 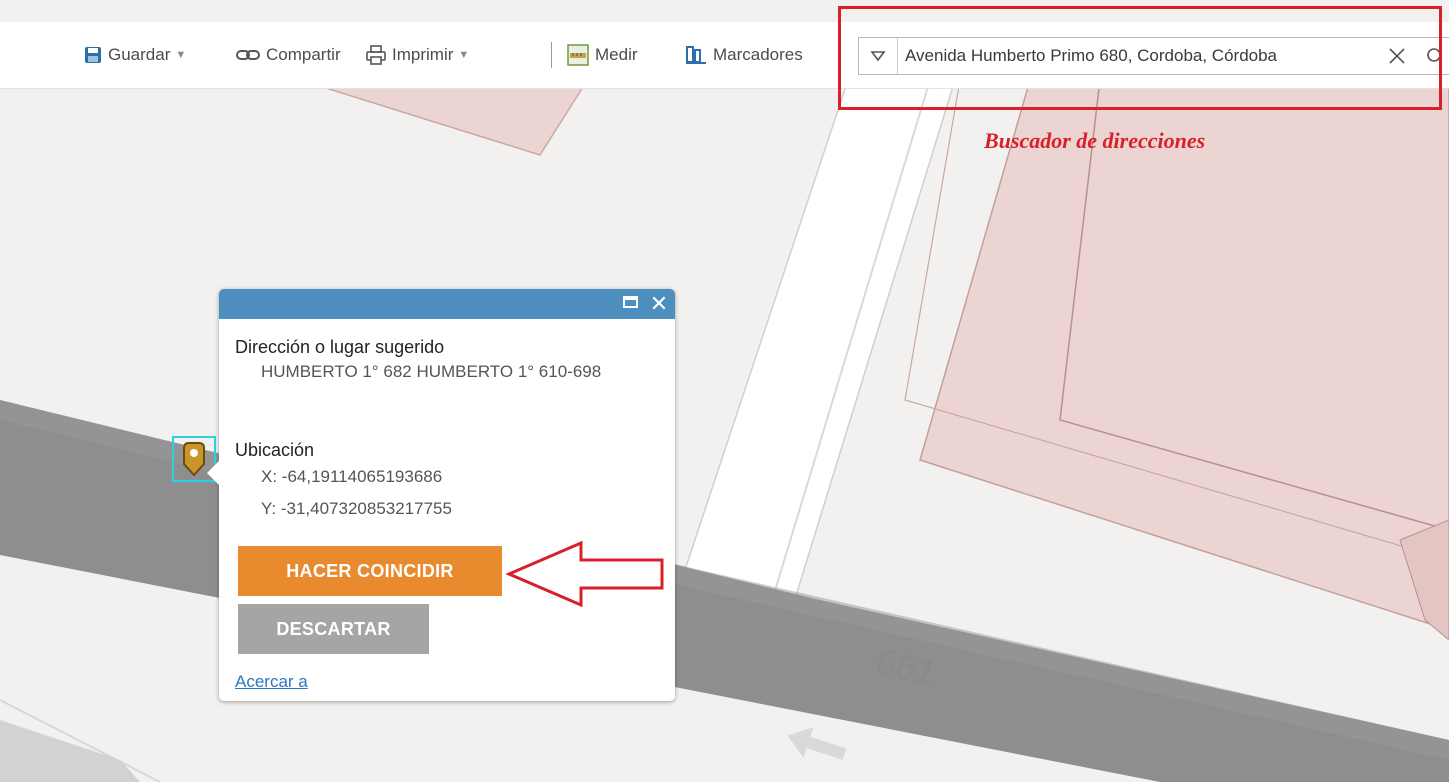 What do you see at coordinates (333, 629) in the screenshot?
I see `discard-button: DESCARTAR` at bounding box center [333, 629].